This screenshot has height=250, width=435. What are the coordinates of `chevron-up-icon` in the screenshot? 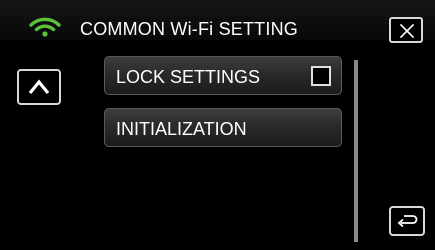 It's located at (39, 87).